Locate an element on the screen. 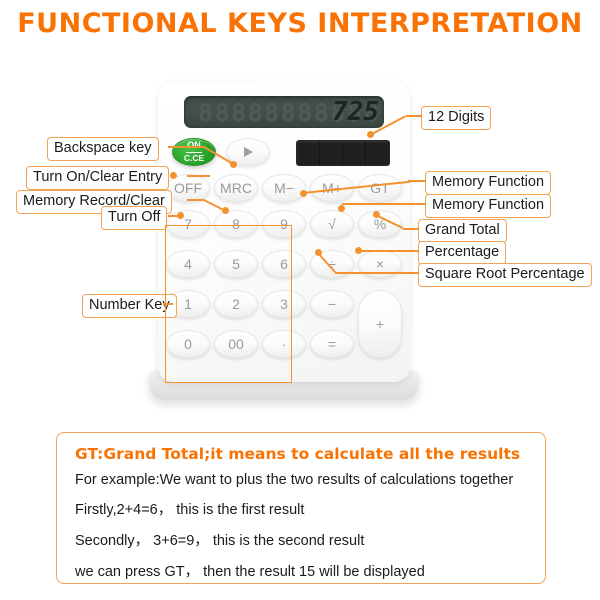  plus-icon: + is located at coordinates (380, 324).